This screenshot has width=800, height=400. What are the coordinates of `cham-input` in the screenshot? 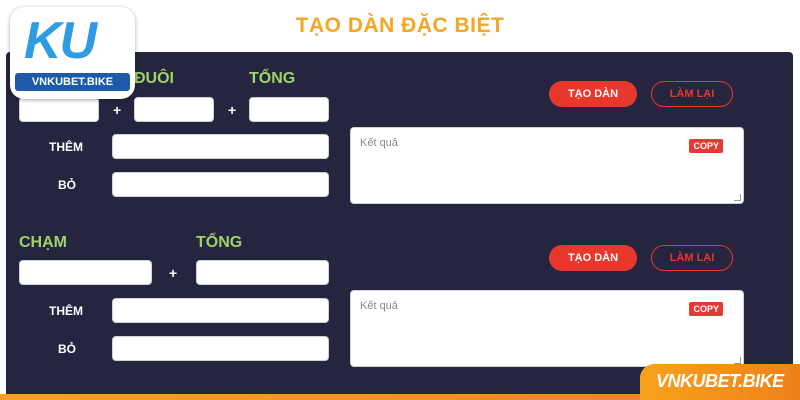 It's located at (85, 272).